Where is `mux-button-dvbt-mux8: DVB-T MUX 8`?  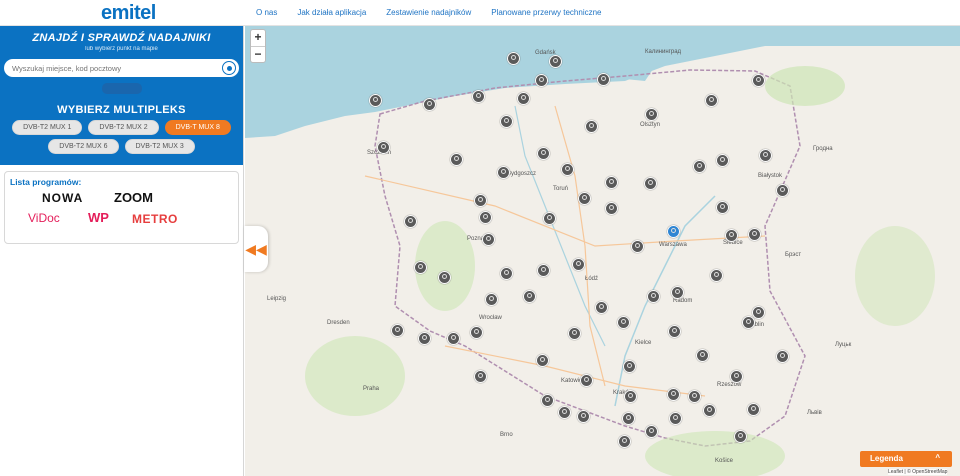
mux-button-dvbt-mux8: DVB-T MUX 8 is located at coordinates (197, 127).